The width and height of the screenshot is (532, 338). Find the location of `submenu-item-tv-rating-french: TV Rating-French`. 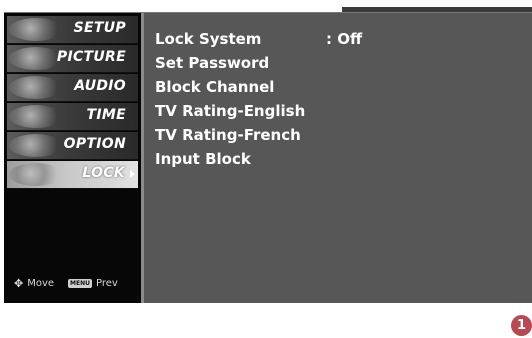

submenu-item-tv-rating-french: TV Rating-French is located at coordinates (230, 138).